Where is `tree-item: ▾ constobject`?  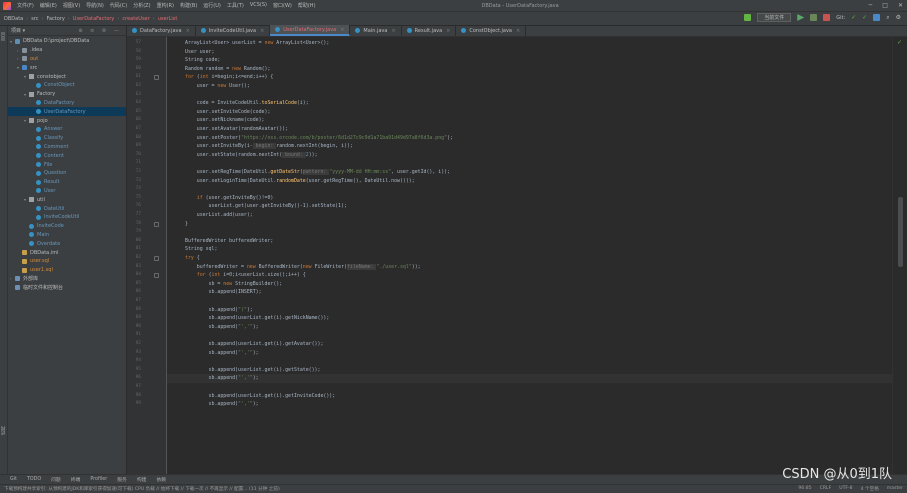 tree-item: ▾ constobject is located at coordinates (67, 76).